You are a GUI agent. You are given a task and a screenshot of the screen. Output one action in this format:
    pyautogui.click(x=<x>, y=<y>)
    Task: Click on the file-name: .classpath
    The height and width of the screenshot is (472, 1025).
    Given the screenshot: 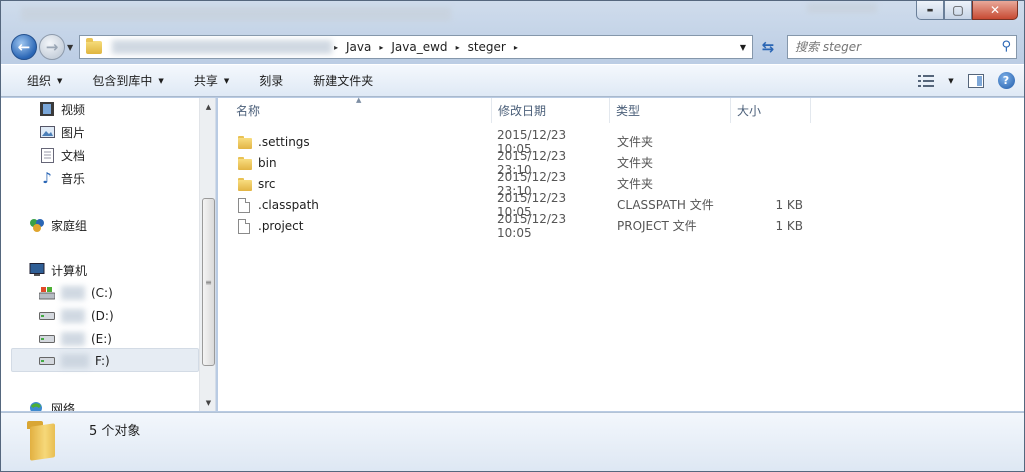 What is the action you would take?
    pyautogui.click(x=288, y=204)
    